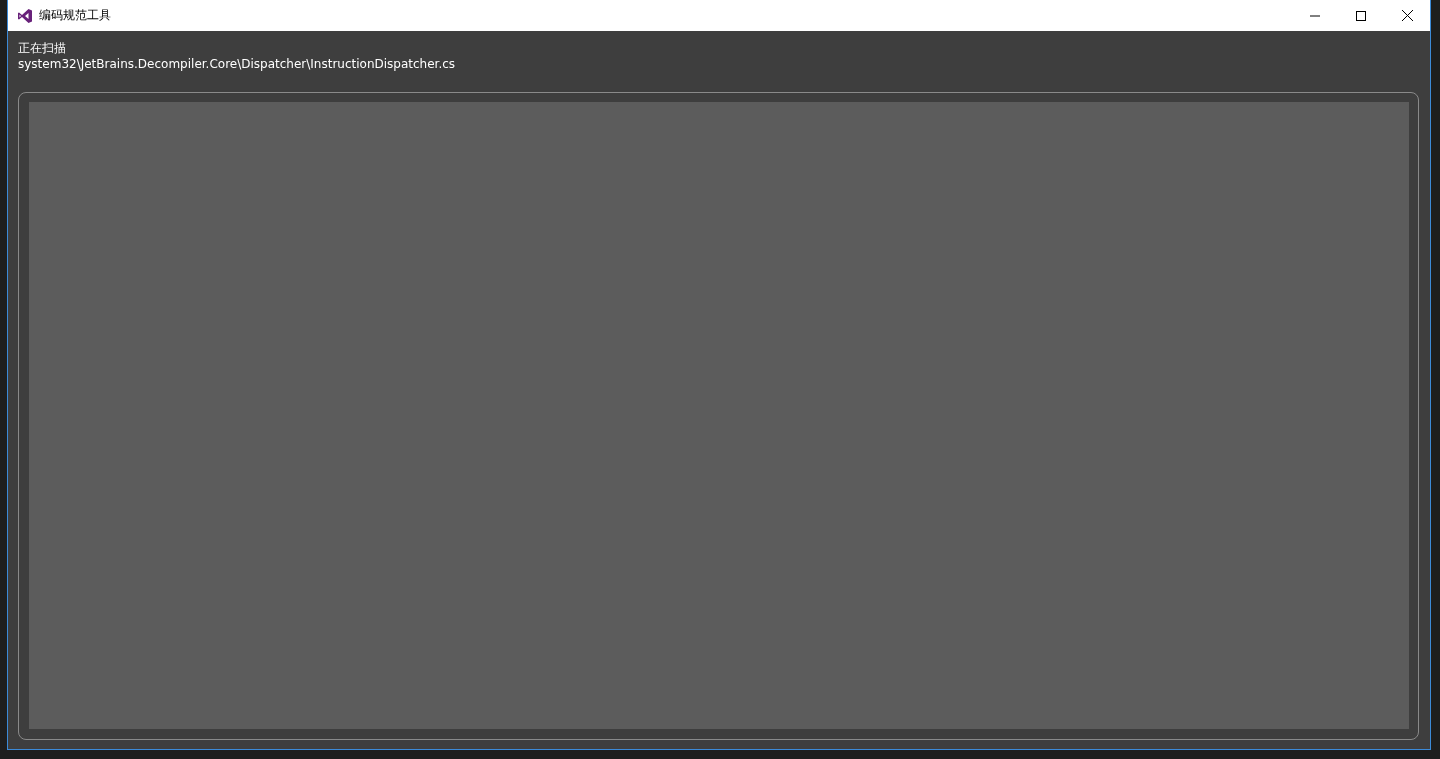 The width and height of the screenshot is (1440, 759). What do you see at coordinates (25, 15) in the screenshot?
I see `app-logo-icon` at bounding box center [25, 15].